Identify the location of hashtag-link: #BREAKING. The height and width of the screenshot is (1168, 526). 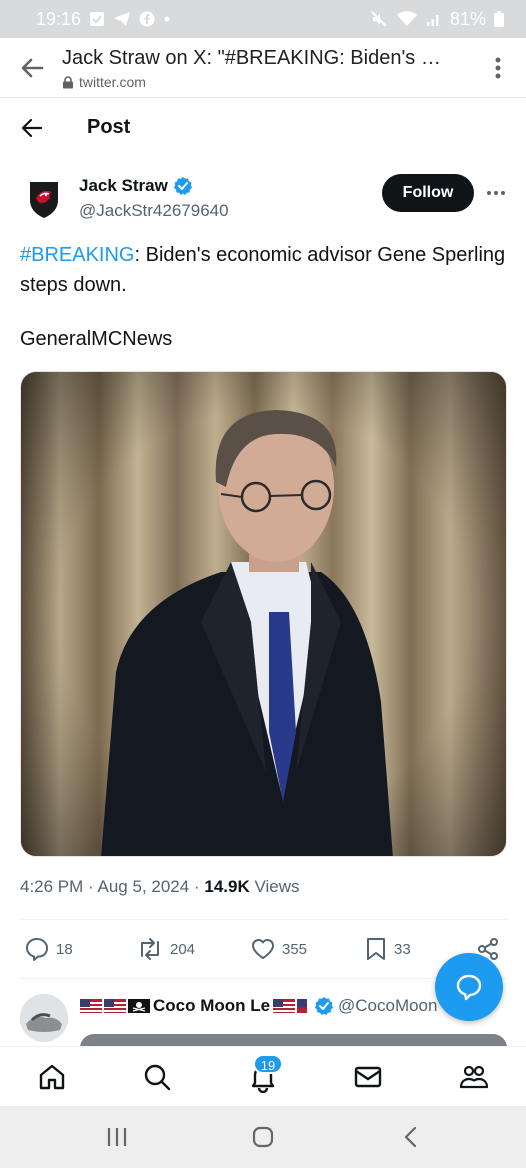
(77, 255).